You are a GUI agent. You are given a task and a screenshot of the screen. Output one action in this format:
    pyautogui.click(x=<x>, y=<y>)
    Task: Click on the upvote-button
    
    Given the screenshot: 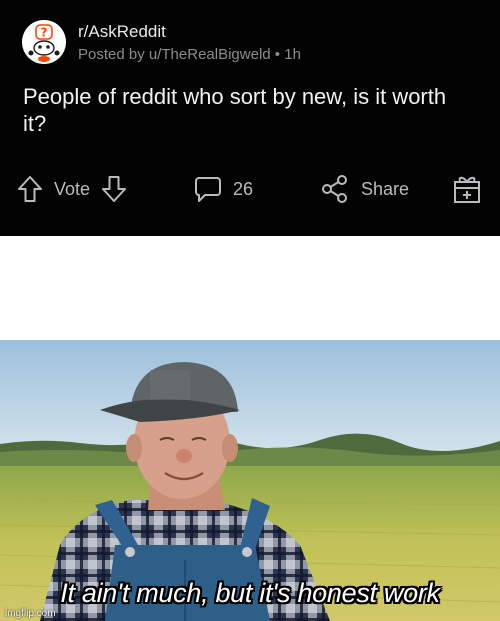 What is the action you would take?
    pyautogui.click(x=30, y=189)
    